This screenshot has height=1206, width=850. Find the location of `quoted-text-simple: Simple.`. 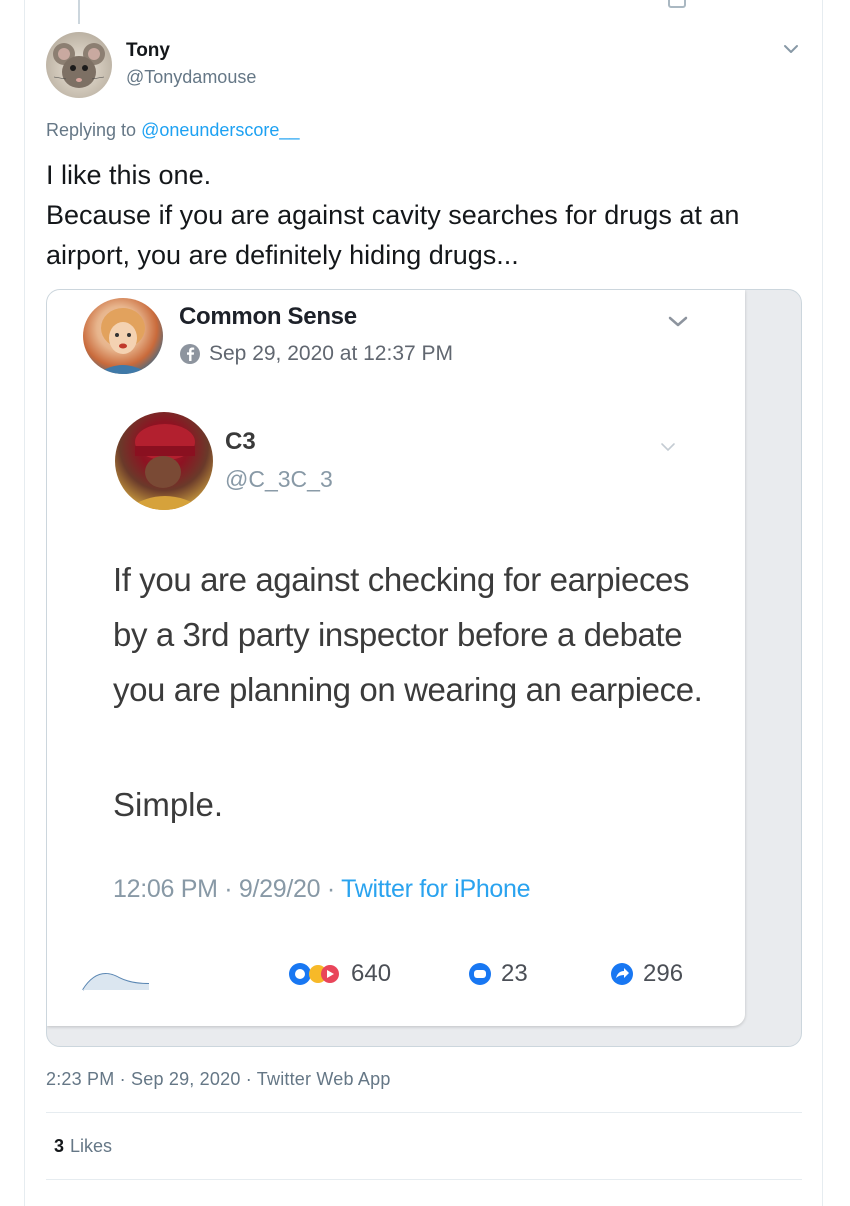

quoted-text-simple: Simple. is located at coordinates (168, 804).